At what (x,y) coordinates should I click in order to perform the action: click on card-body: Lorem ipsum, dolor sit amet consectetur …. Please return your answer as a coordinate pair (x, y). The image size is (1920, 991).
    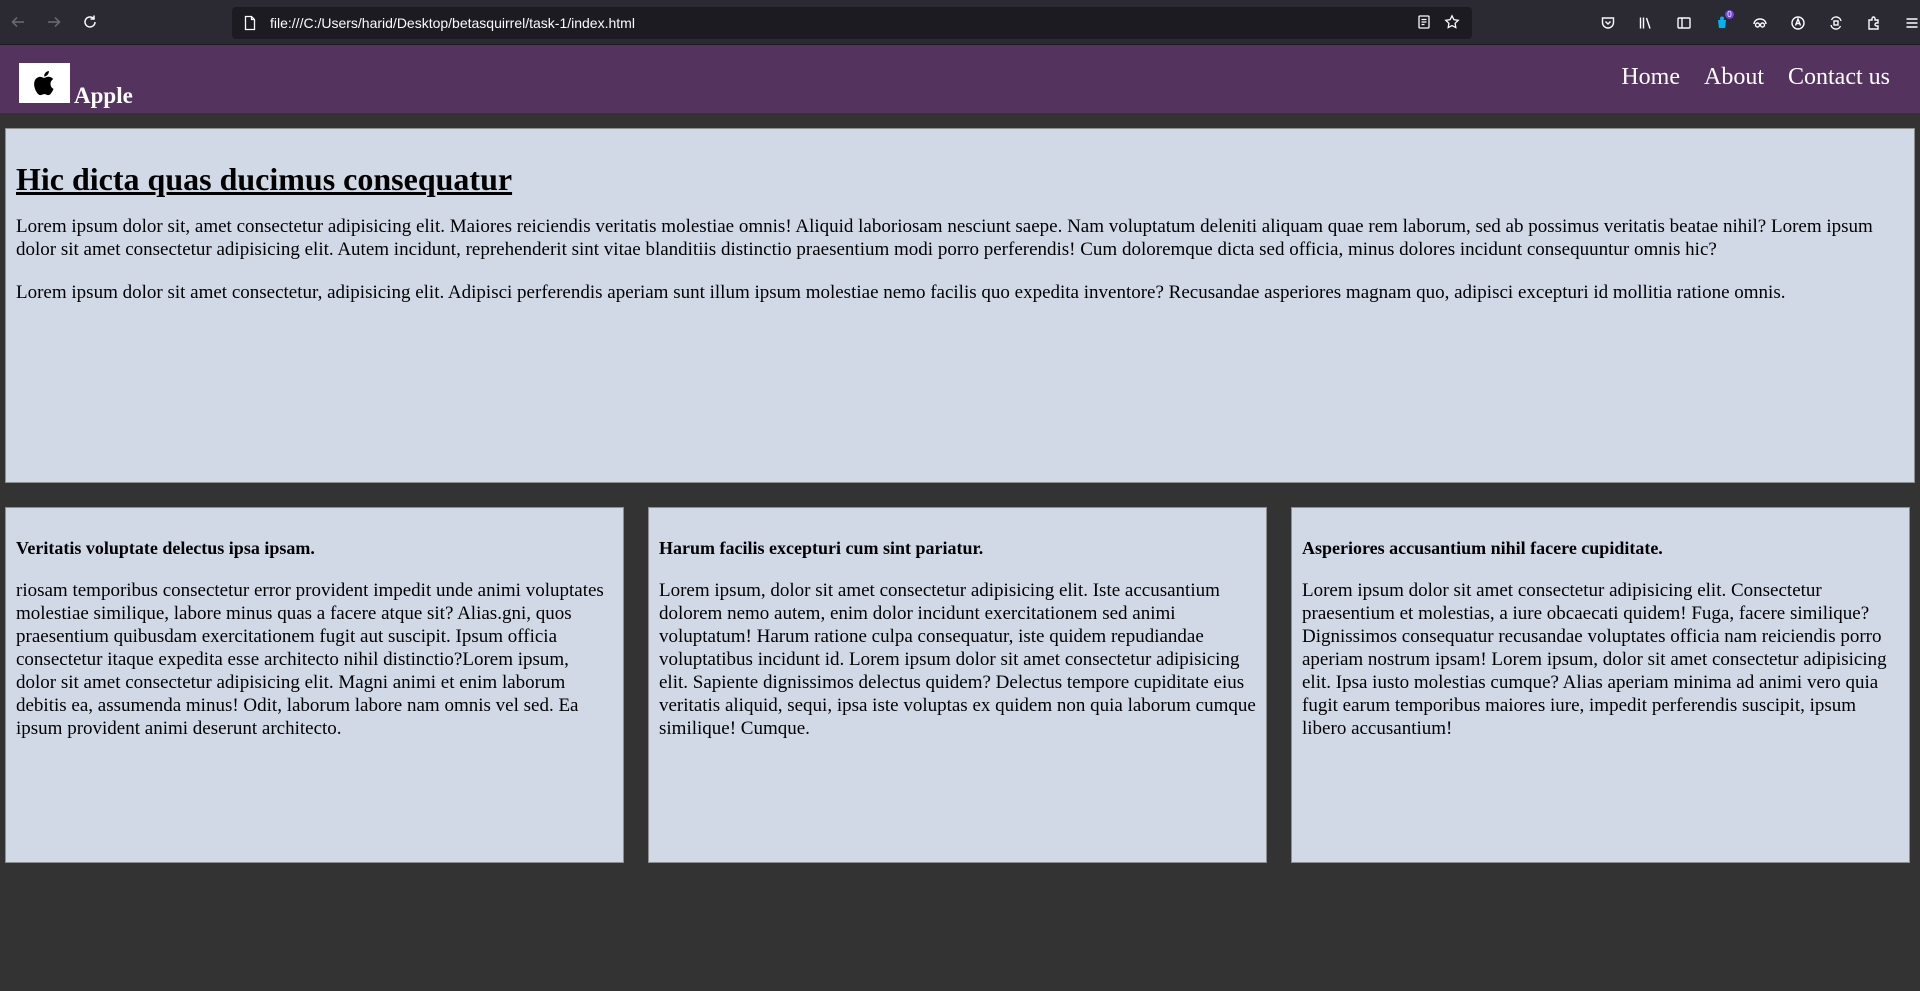
    Looking at the image, I should click on (957, 659).